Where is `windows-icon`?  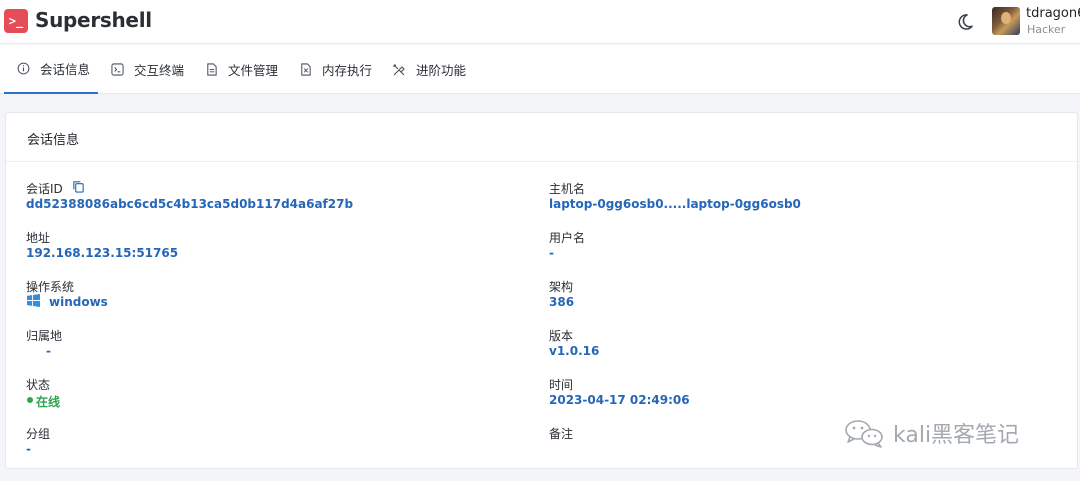 windows-icon is located at coordinates (33, 300).